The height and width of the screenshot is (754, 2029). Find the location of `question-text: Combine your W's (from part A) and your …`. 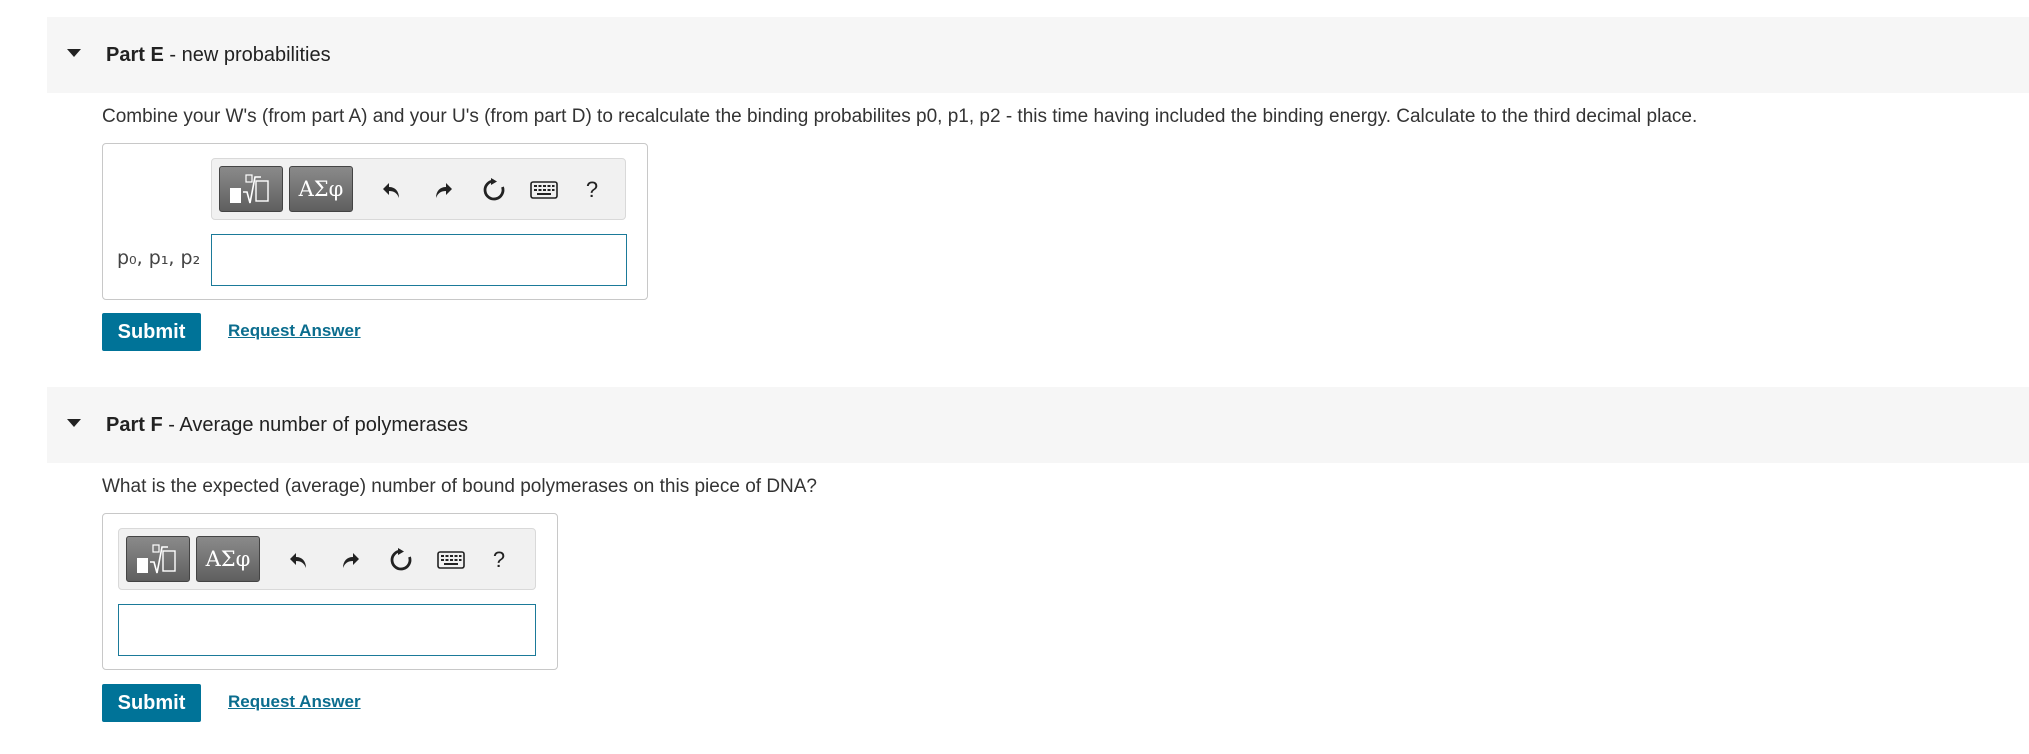

question-text: Combine your W's (from part A) and your … is located at coordinates (900, 116).